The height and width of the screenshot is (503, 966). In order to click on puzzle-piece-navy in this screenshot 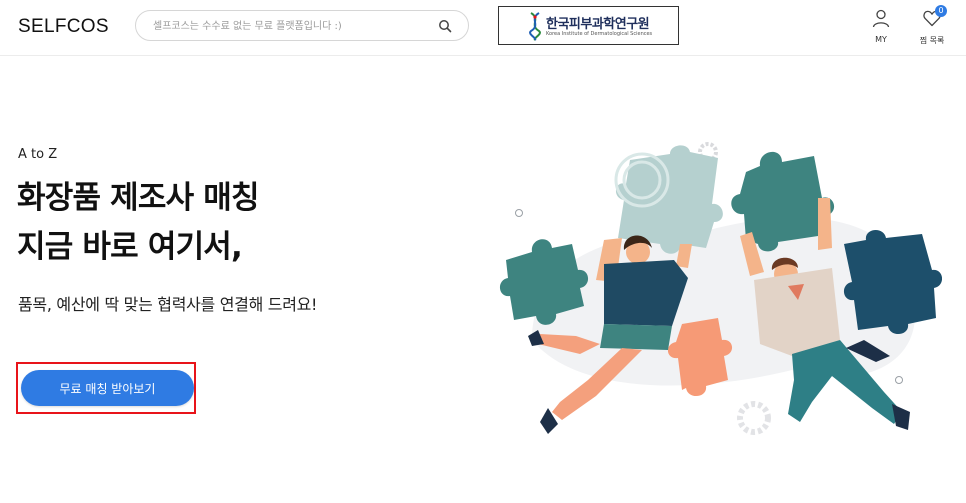, I will do `click(893, 282)`.